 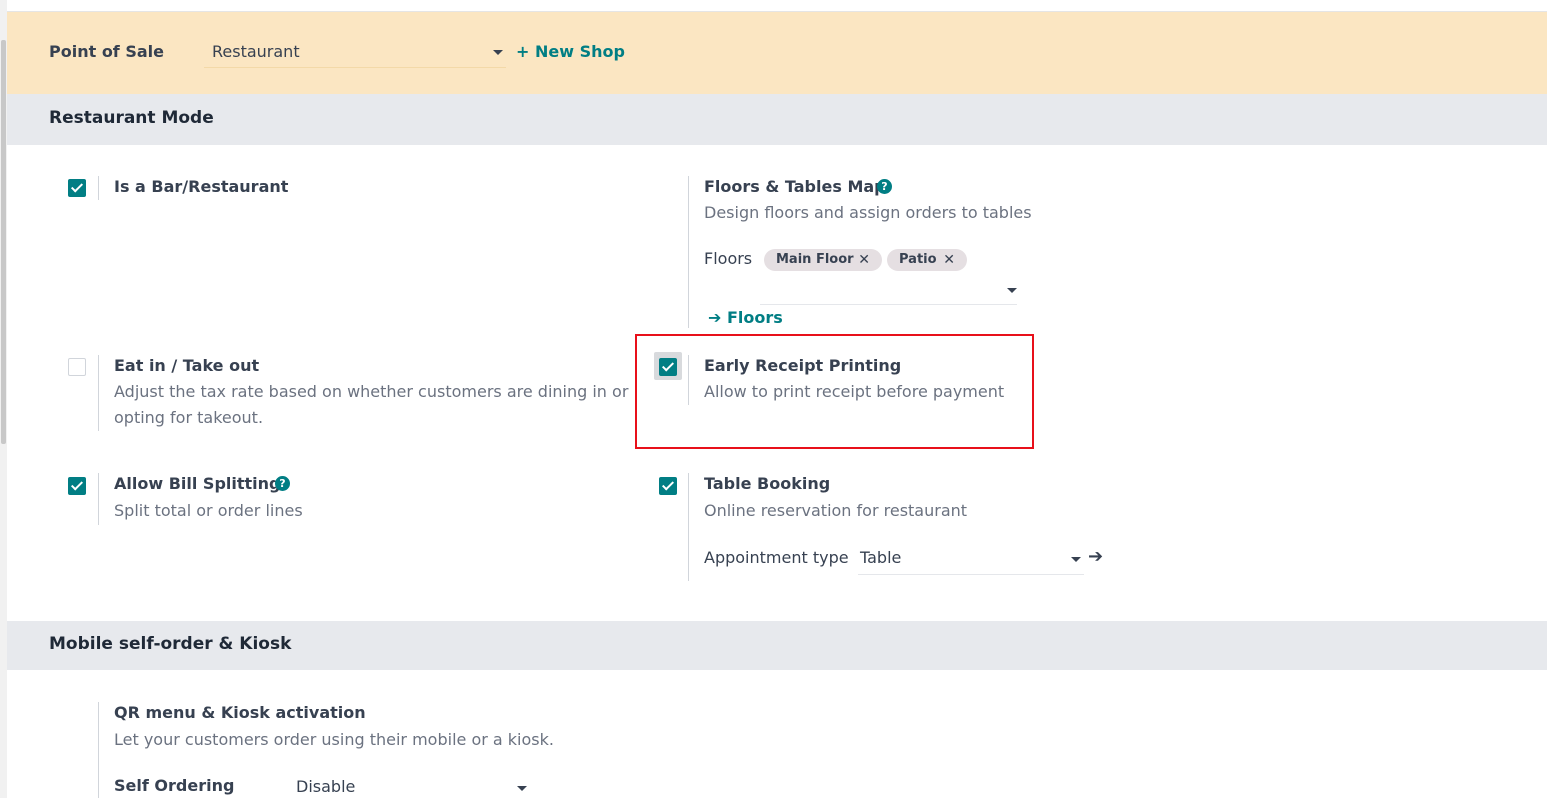 I want to click on table-booking-desc: Online reservation for restaurant, so click(x=836, y=510).